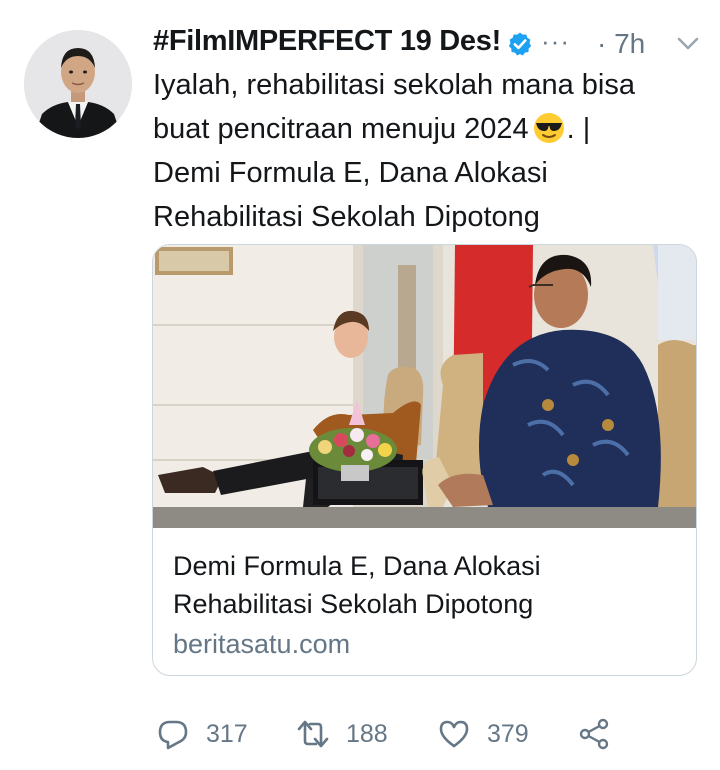  What do you see at coordinates (432, 734) in the screenshot?
I see `tweet-actions: 317 188 379` at bounding box center [432, 734].